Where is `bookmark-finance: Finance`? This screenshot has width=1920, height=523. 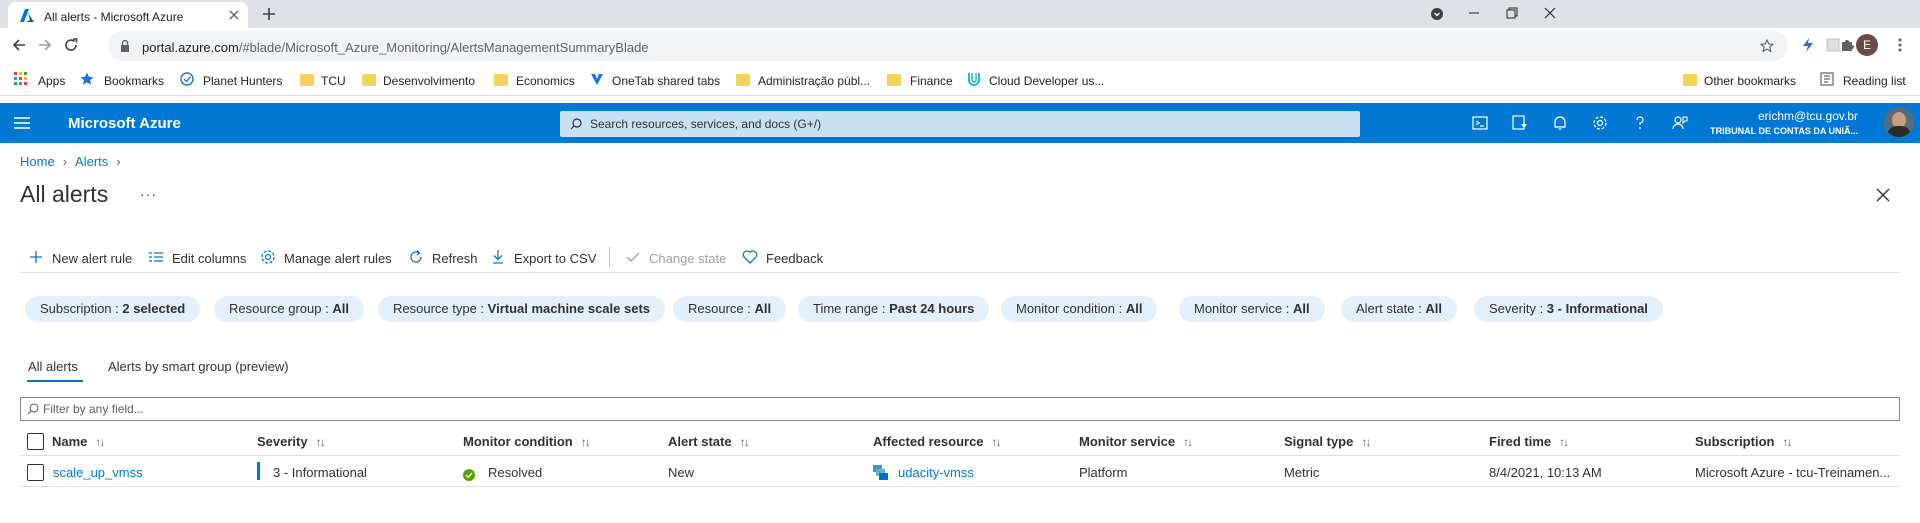
bookmark-finance: Finance is located at coordinates (931, 81).